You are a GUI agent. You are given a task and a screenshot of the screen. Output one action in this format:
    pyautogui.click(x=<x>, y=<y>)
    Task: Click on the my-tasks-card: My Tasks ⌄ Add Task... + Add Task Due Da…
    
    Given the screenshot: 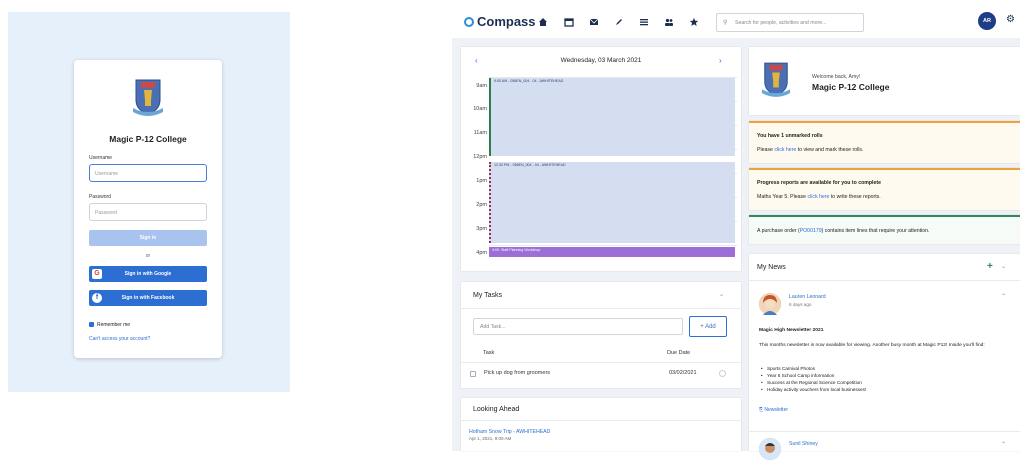 What is the action you would take?
    pyautogui.click(x=601, y=335)
    